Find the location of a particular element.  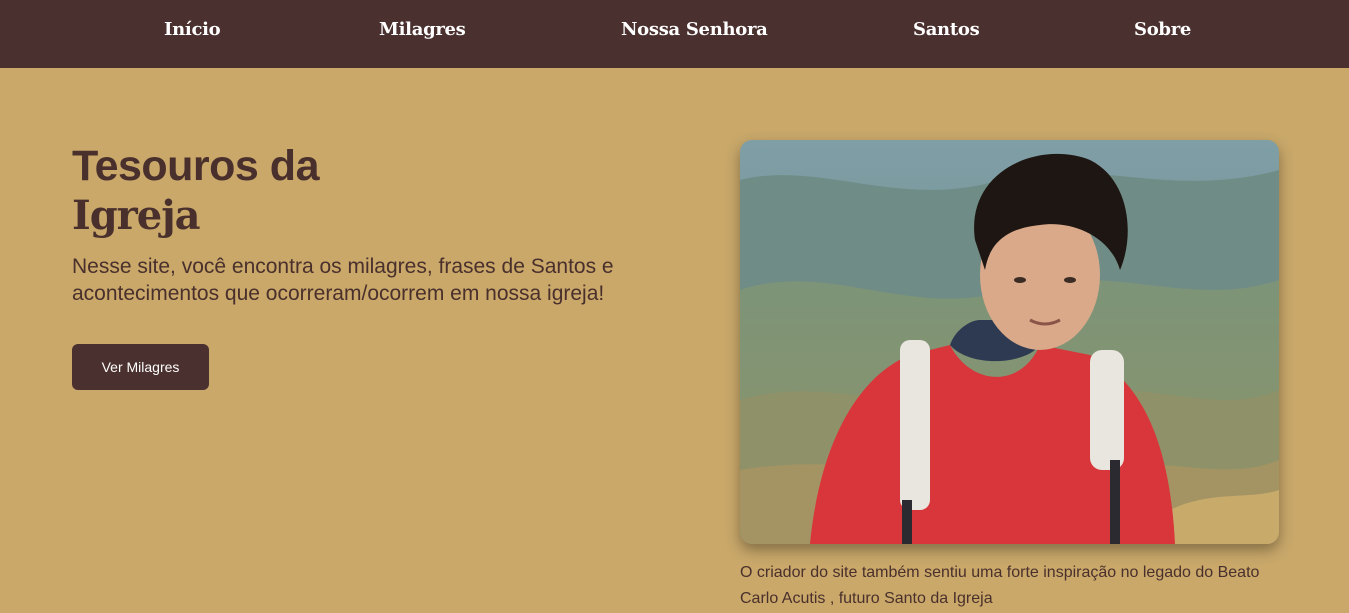

nav-link-milagres: Milagres is located at coordinates (422, 29).